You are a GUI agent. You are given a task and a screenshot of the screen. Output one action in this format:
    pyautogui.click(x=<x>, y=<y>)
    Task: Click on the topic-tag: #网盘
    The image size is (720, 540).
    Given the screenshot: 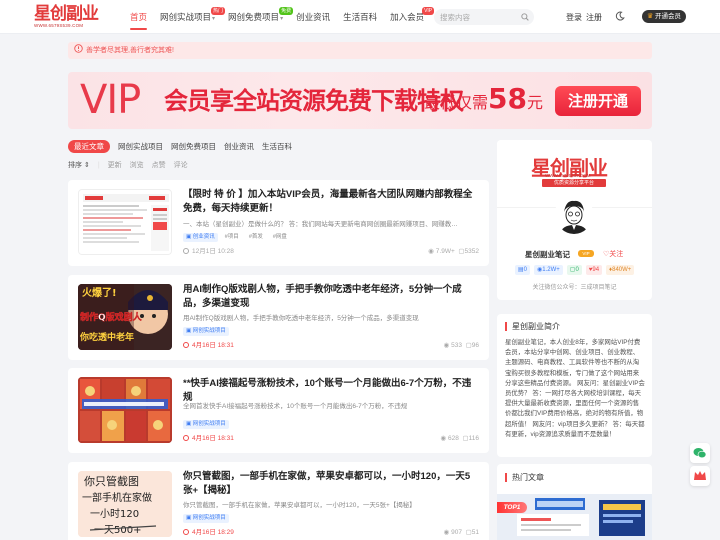 What is the action you would take?
    pyautogui.click(x=280, y=237)
    